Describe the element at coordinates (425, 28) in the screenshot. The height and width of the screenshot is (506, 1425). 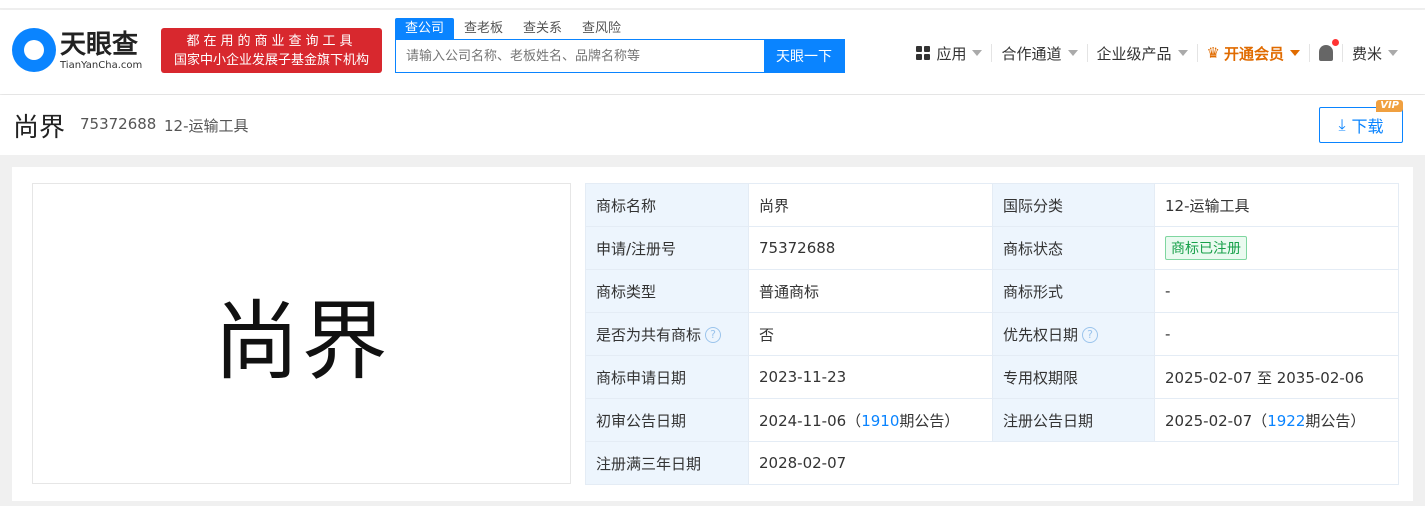
I see `search-tab-company: 查公司` at that location.